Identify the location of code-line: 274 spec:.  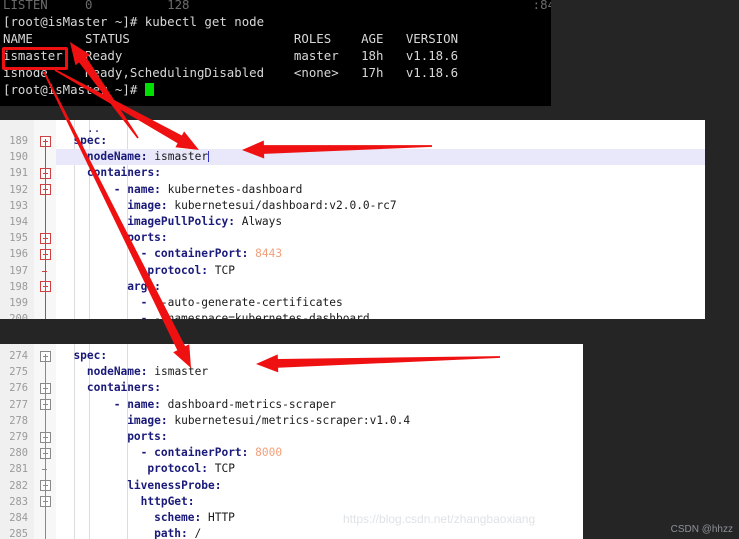
(291, 356).